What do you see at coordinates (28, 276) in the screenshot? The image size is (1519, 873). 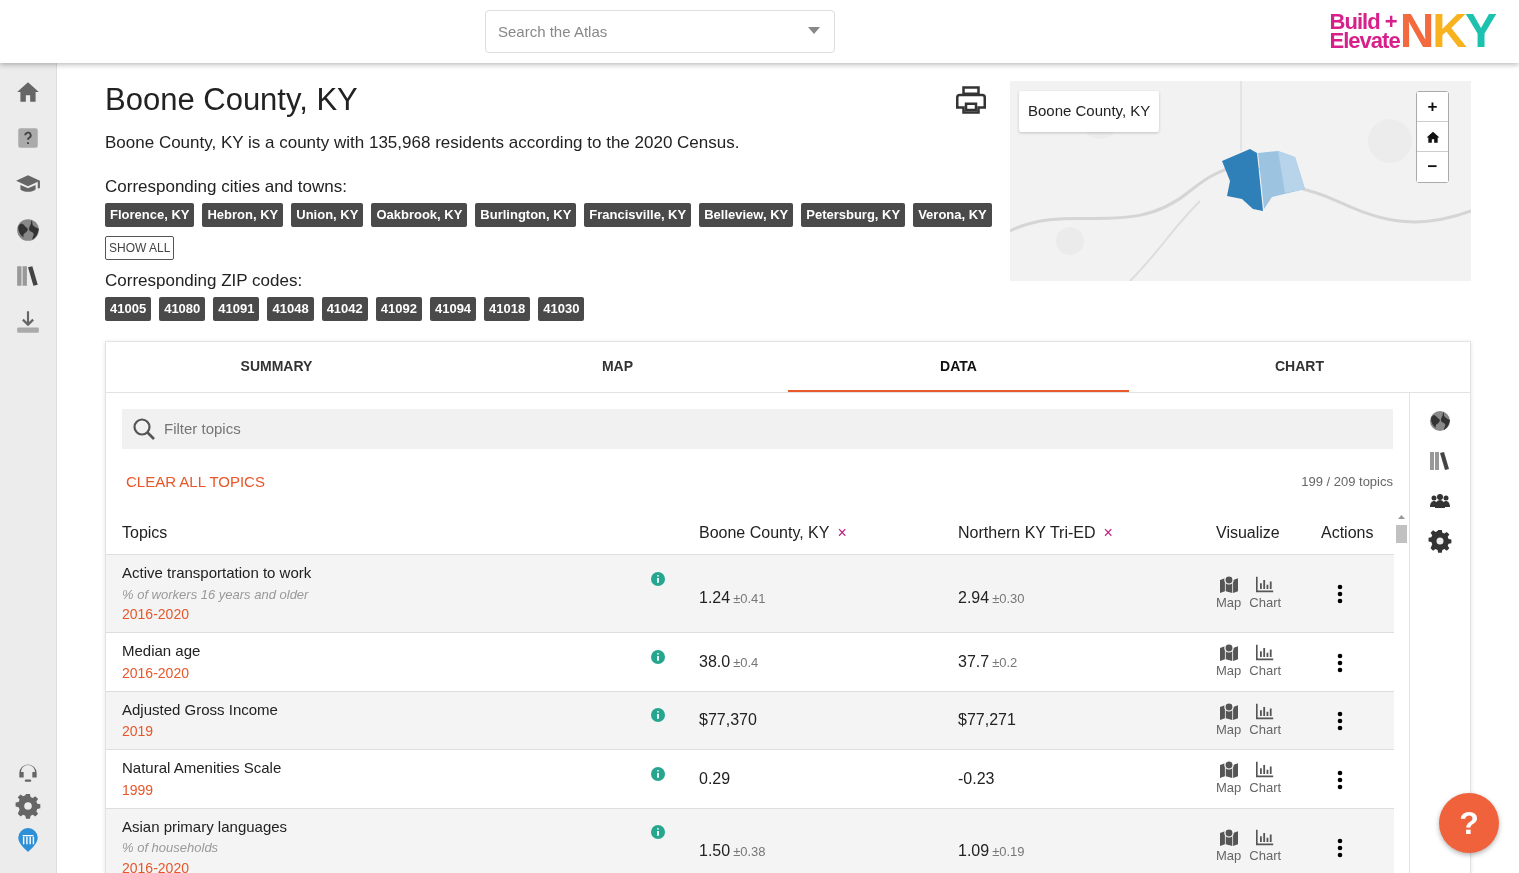 I see `books-icon` at bounding box center [28, 276].